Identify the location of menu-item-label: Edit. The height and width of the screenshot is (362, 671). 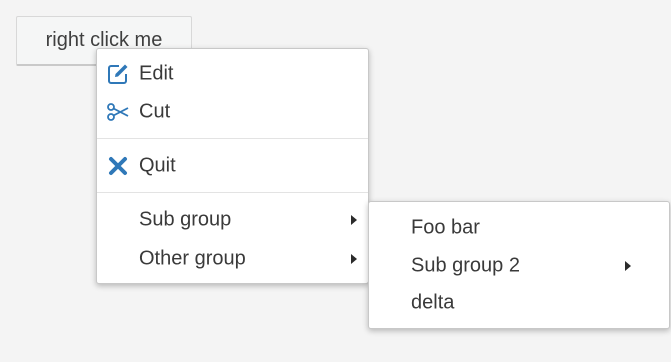
(156, 73).